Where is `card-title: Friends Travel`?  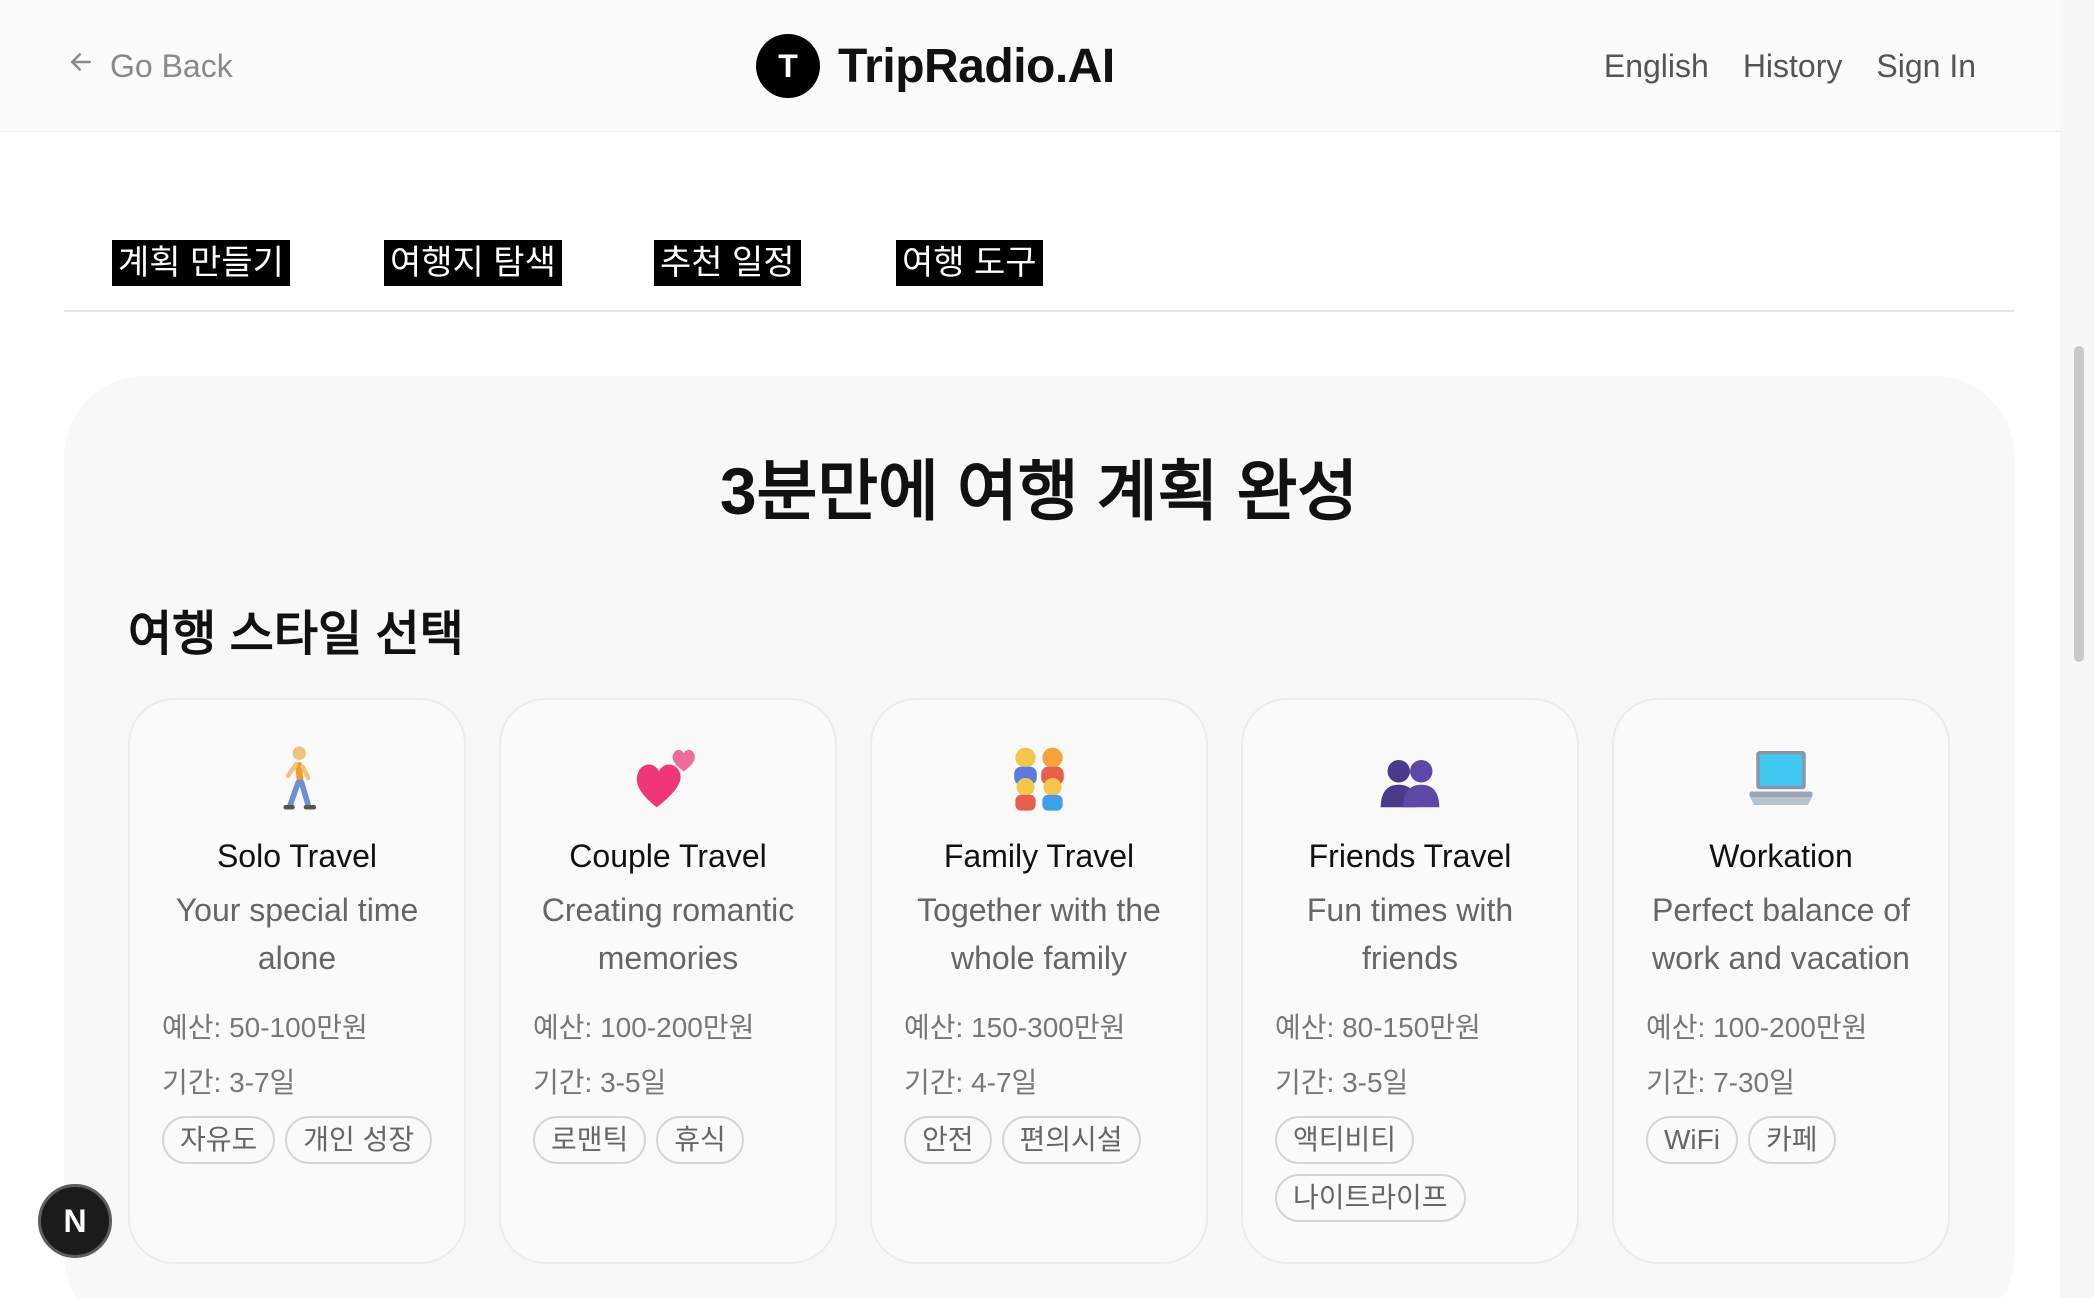 card-title: Friends Travel is located at coordinates (1410, 856).